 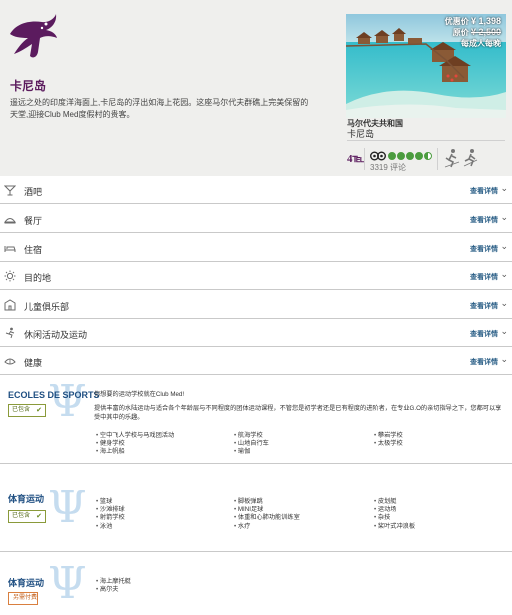 What do you see at coordinates (439, 510) in the screenshot?
I see `list-item: 运动场` at bounding box center [439, 510].